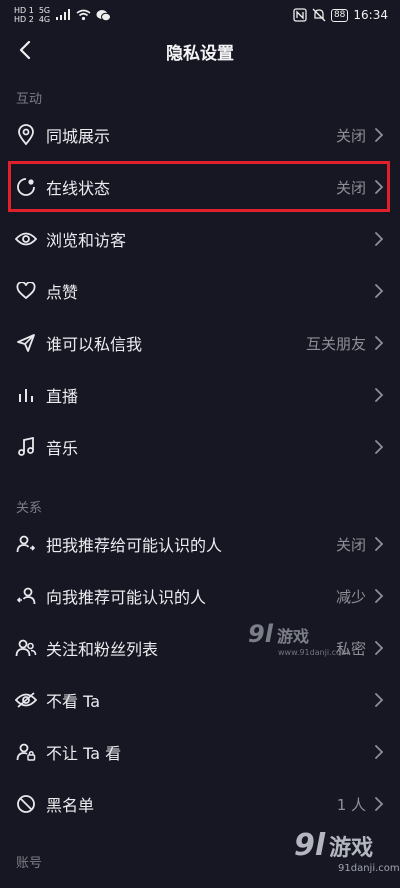 Image resolution: width=400 pixels, height=888 pixels. What do you see at coordinates (300, 15) in the screenshot?
I see `nfc-icon` at bounding box center [300, 15].